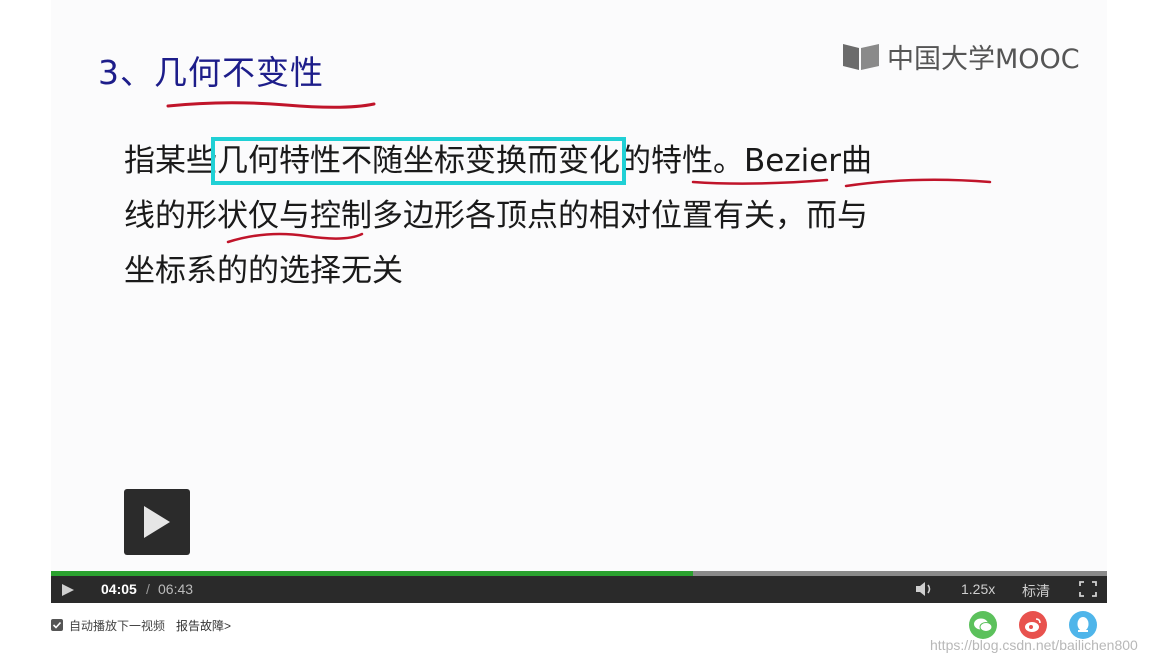 This screenshot has width=1176, height=663. I want to click on fullscreen-icon, so click(1088, 589).